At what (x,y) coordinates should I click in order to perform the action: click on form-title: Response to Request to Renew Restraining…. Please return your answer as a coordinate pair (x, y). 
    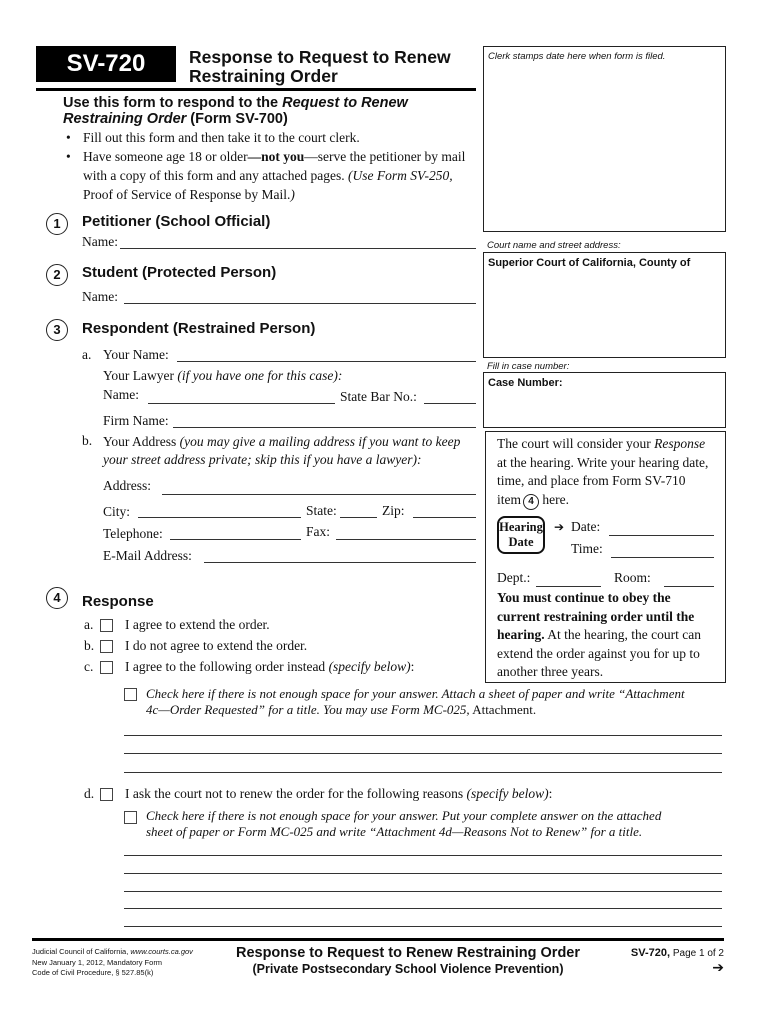
    Looking at the image, I should click on (320, 67).